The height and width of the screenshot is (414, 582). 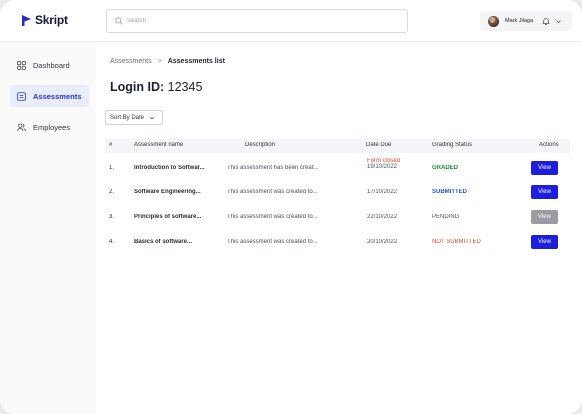 I want to click on status-badge: GRADED, so click(x=445, y=168).